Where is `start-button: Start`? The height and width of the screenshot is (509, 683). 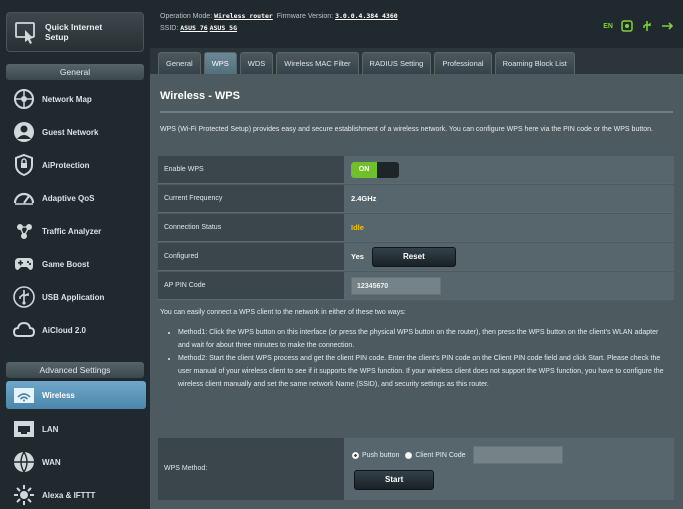
start-button: Start is located at coordinates (394, 480).